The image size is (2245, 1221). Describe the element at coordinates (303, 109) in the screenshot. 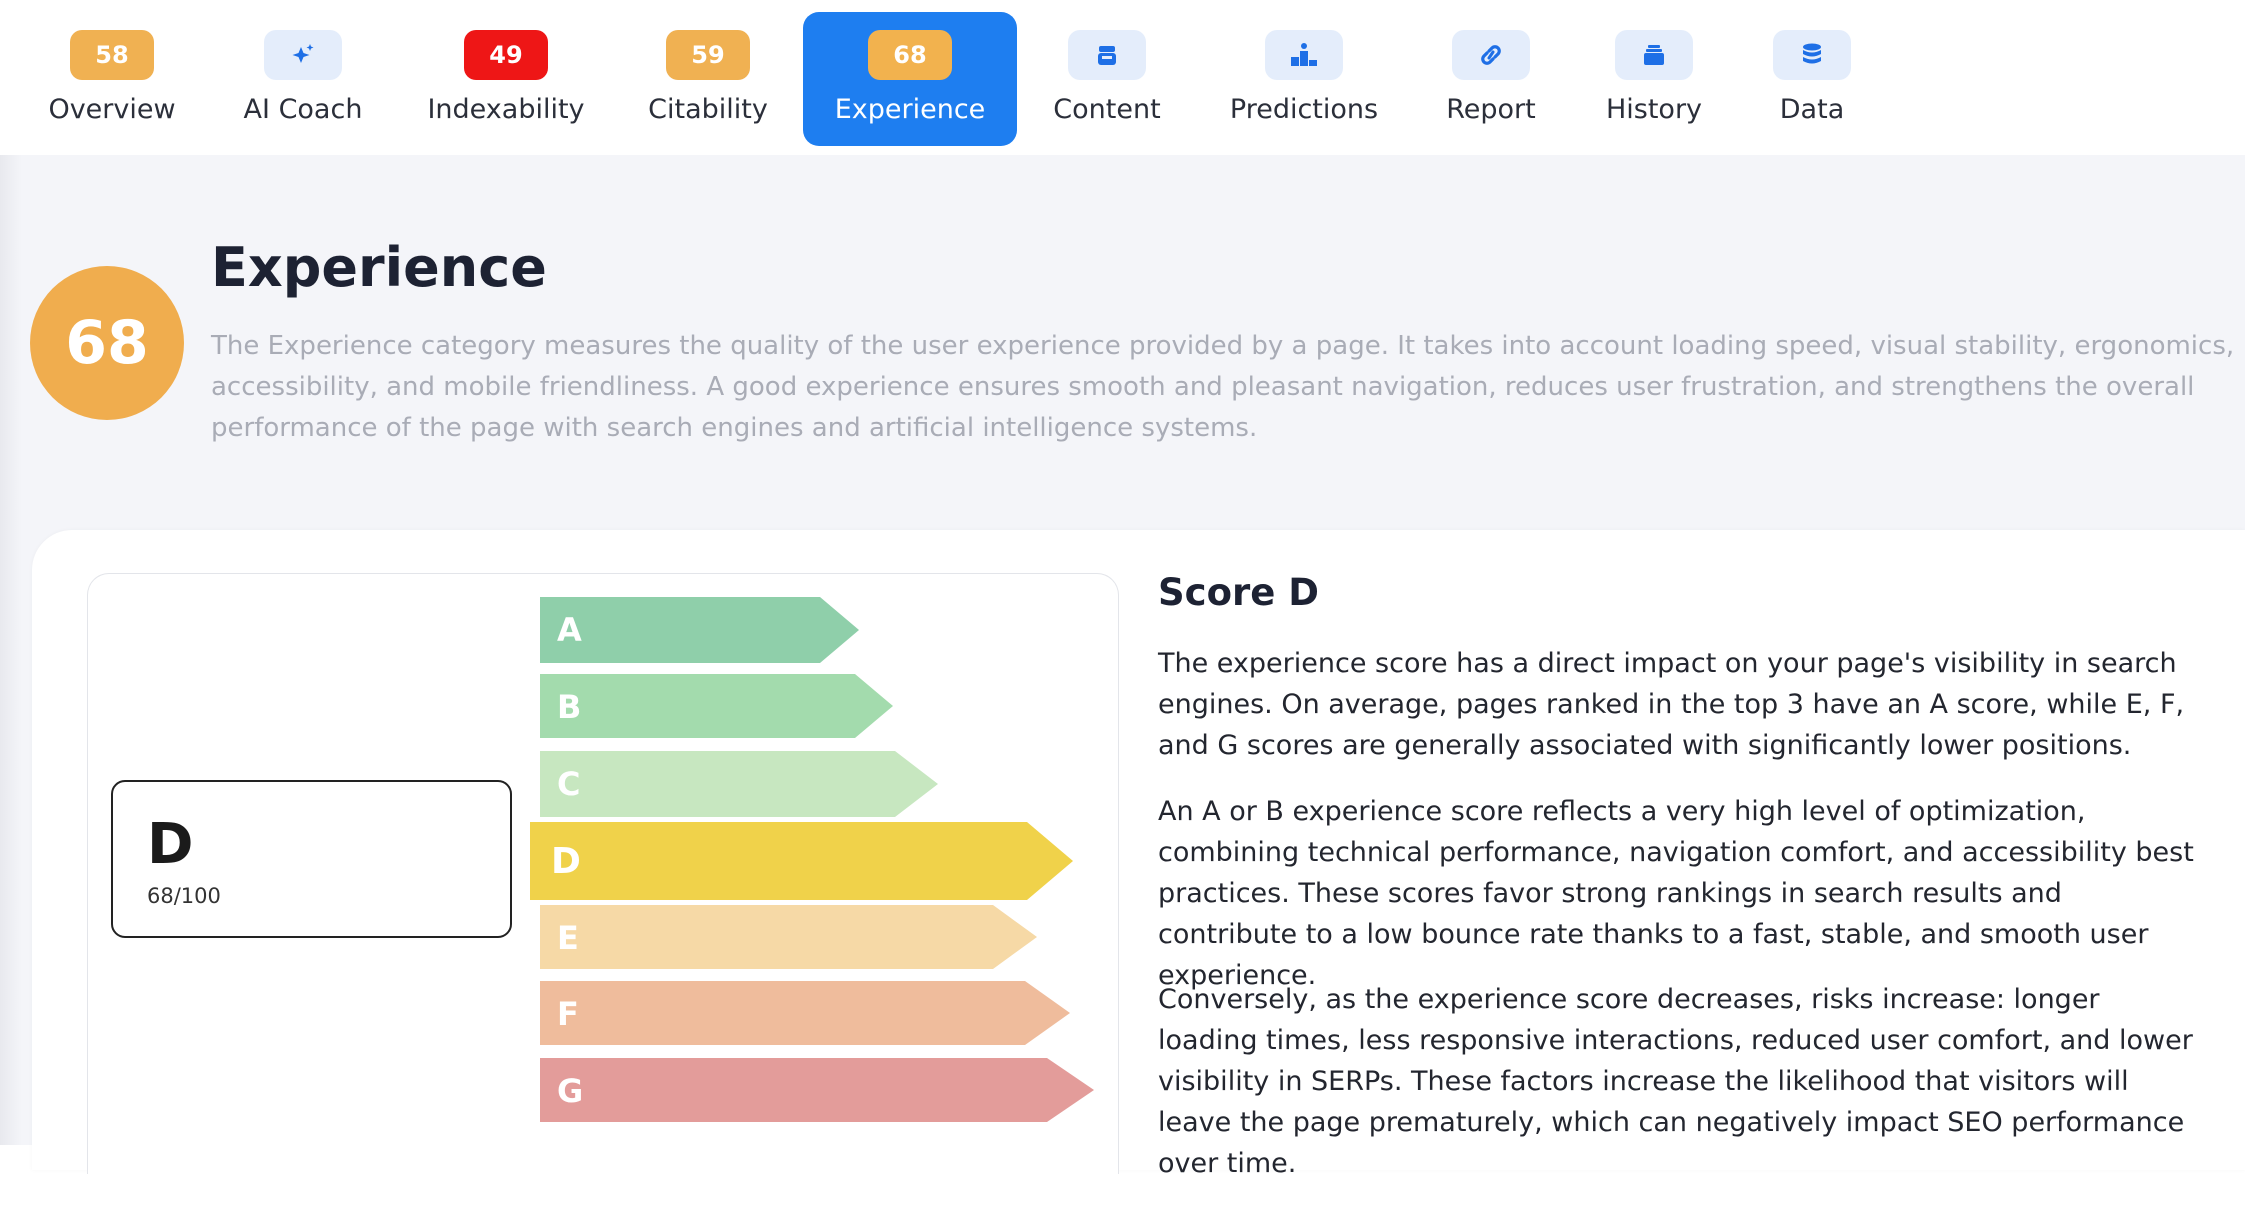

I see `tab-label: AI Coach` at that location.